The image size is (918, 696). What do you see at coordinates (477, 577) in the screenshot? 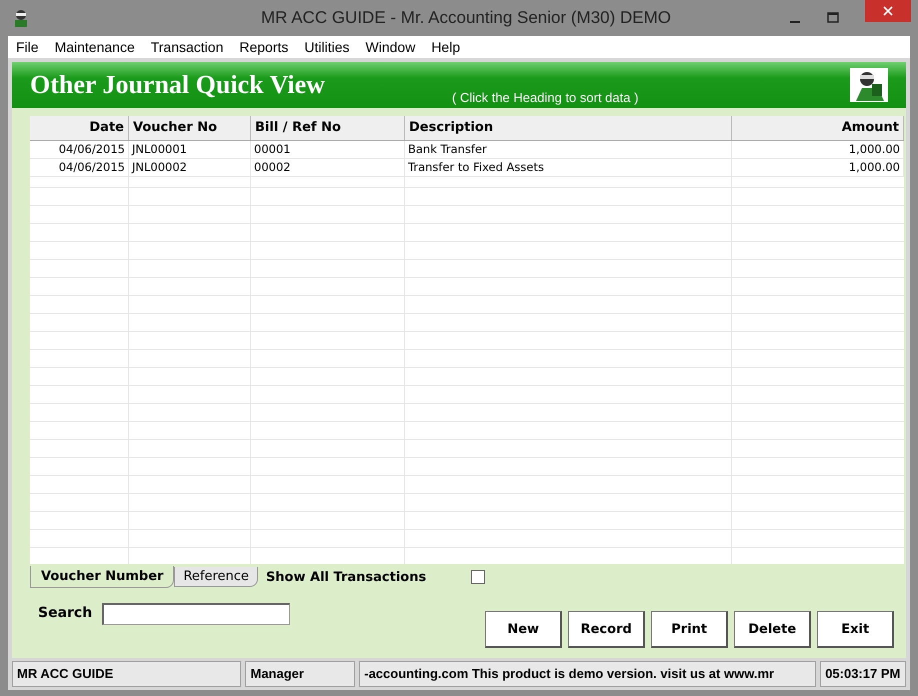
I see `checkbox` at bounding box center [477, 577].